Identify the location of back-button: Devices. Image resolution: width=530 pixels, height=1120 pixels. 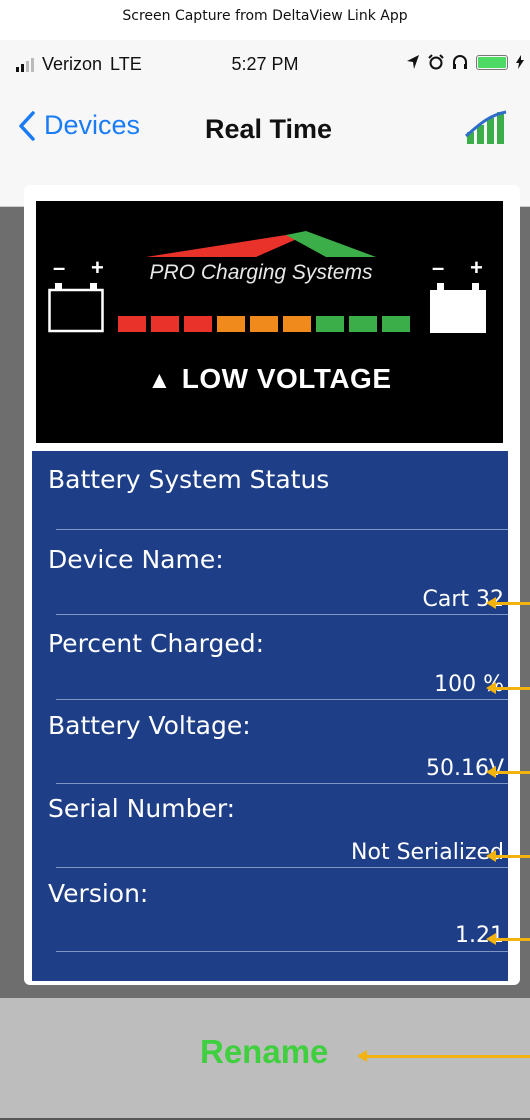
(79, 125).